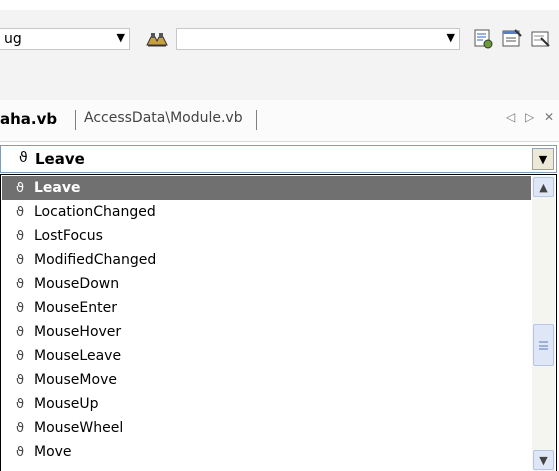  What do you see at coordinates (318, 39) in the screenshot?
I see `find-combo: ▼` at bounding box center [318, 39].